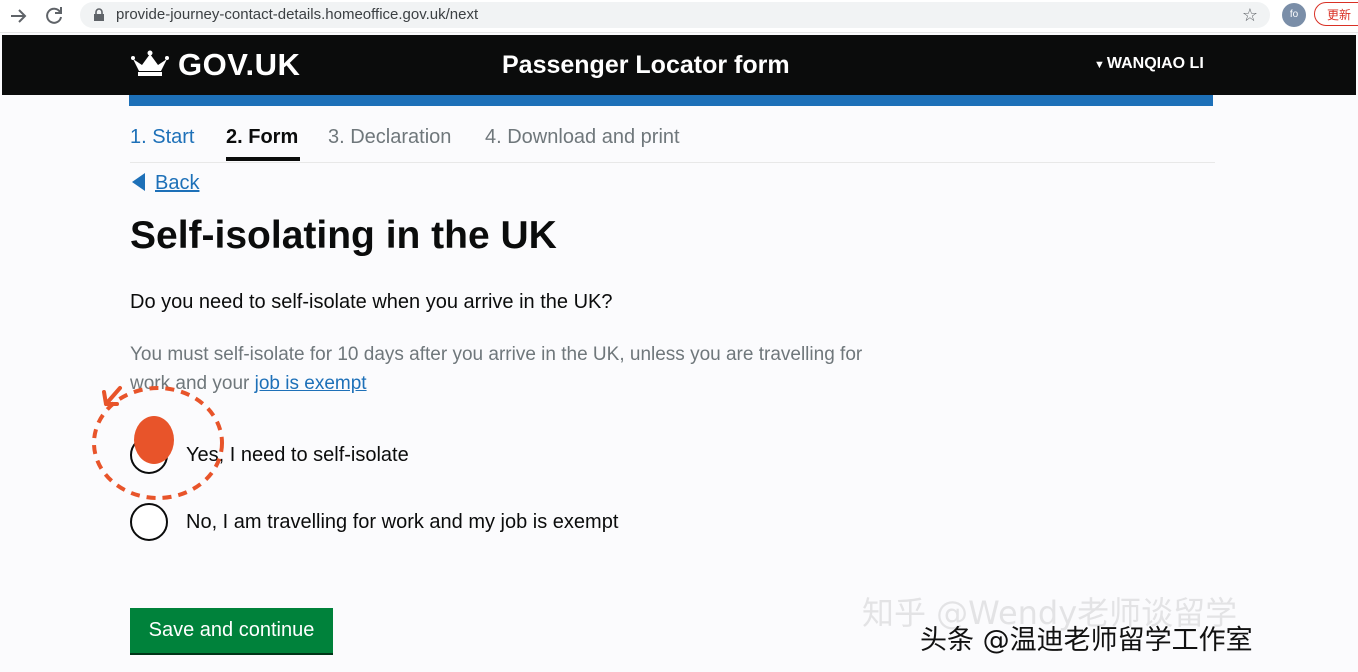 The width and height of the screenshot is (1358, 672). I want to click on page-title: Self-isolating in the UK, so click(343, 235).